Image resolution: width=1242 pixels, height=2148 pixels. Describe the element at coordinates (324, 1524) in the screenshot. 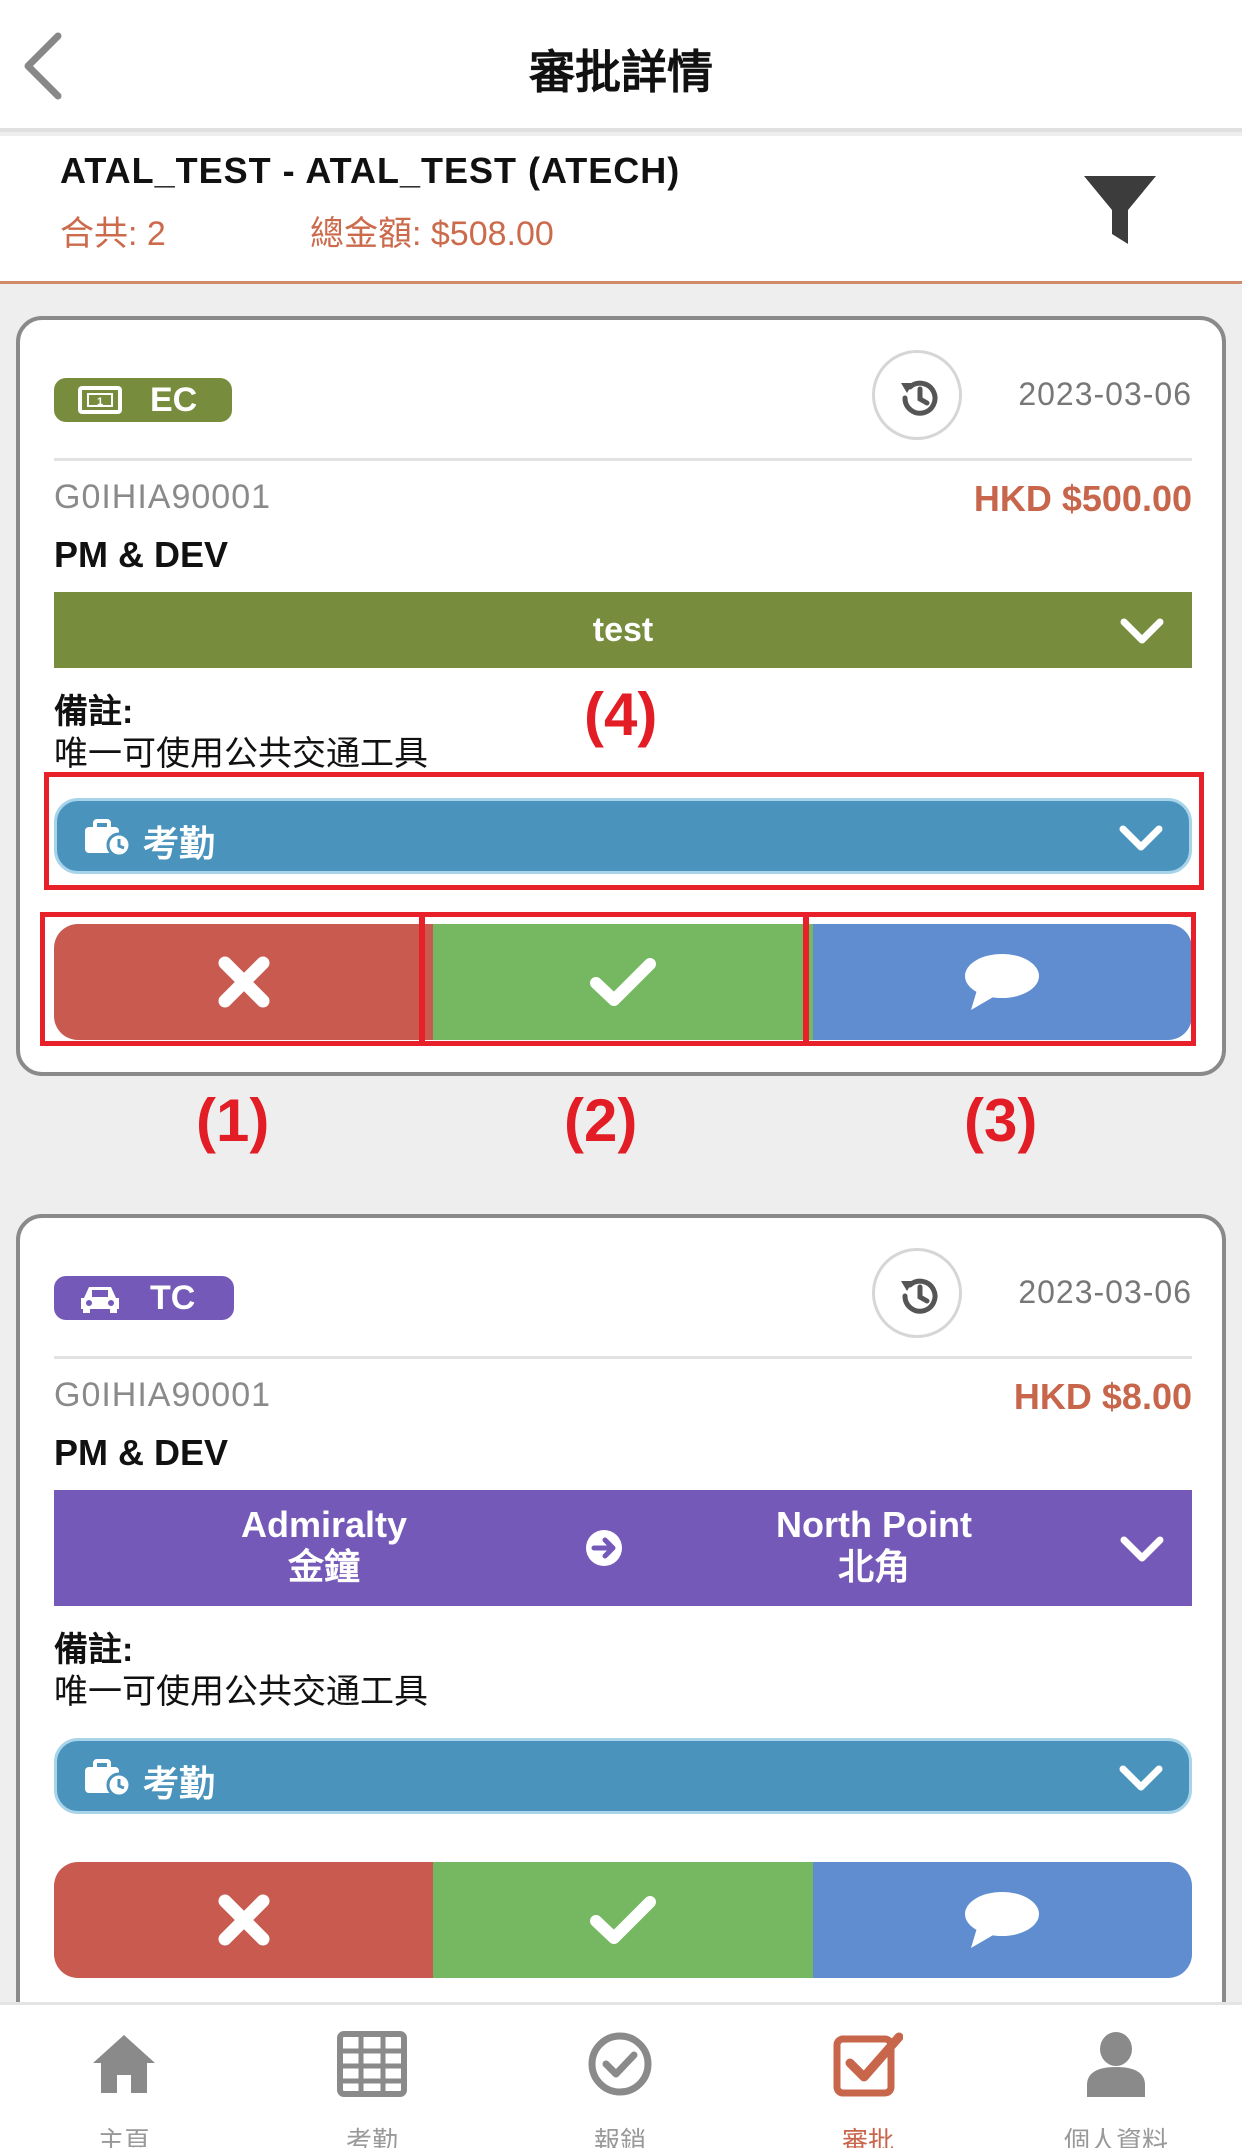

I see `origin-name-en: Admiralty` at that location.